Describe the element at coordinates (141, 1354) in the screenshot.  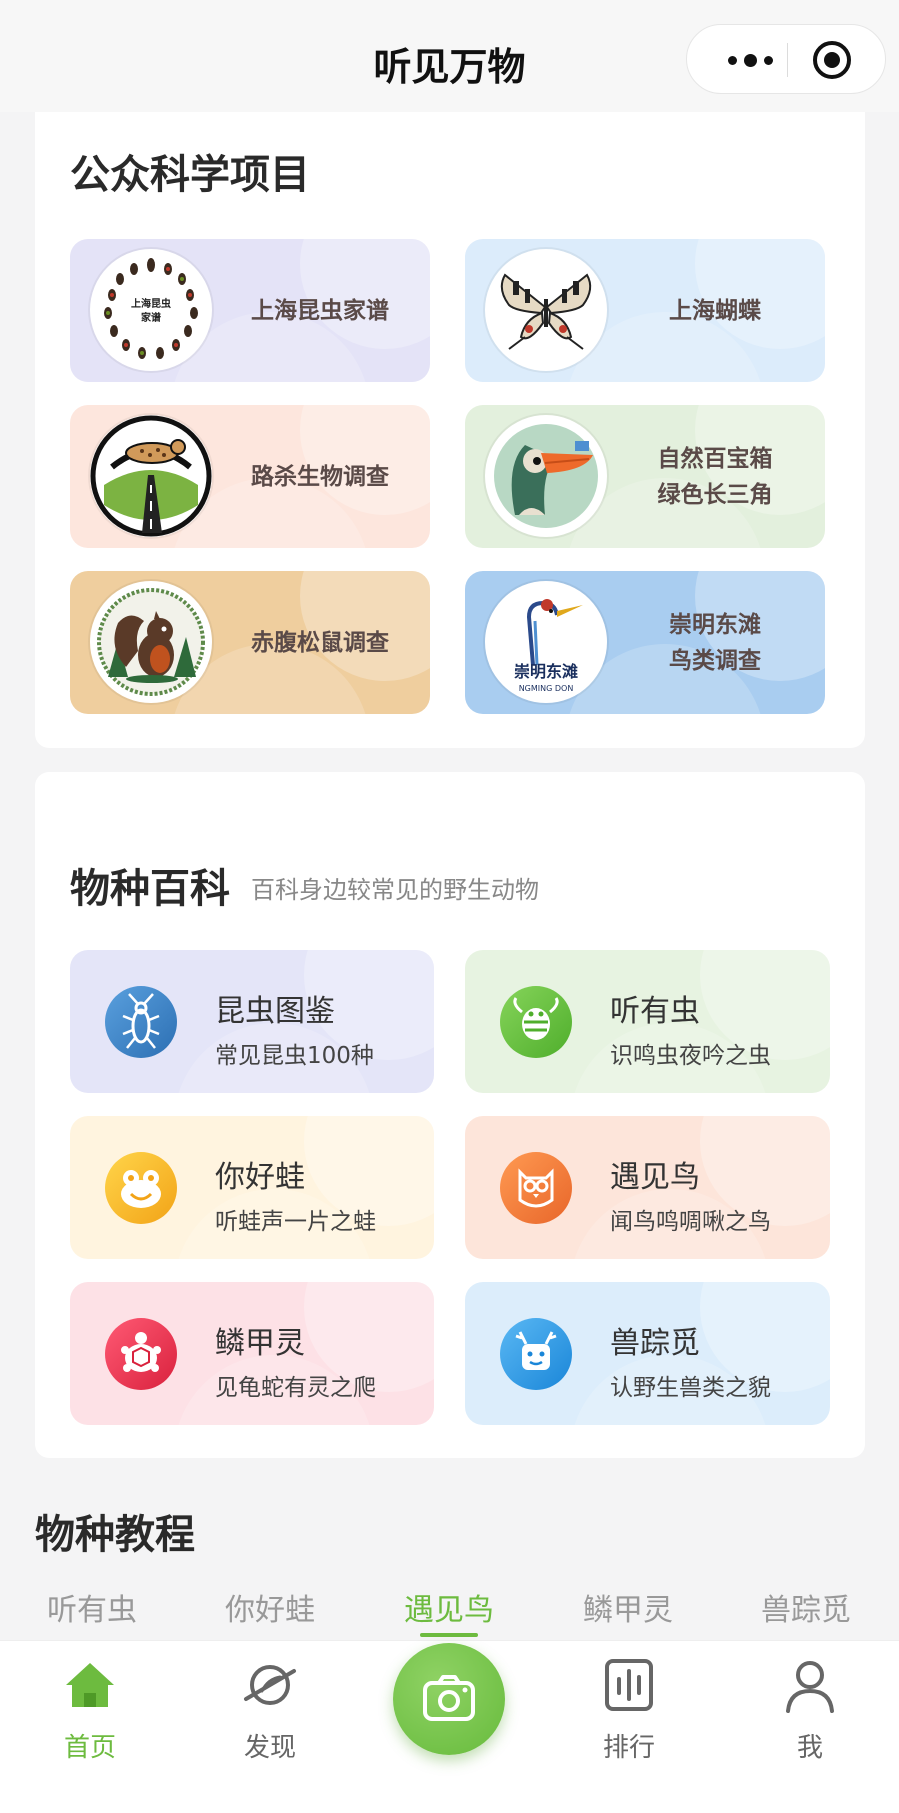
I see `turtle-icon` at that location.